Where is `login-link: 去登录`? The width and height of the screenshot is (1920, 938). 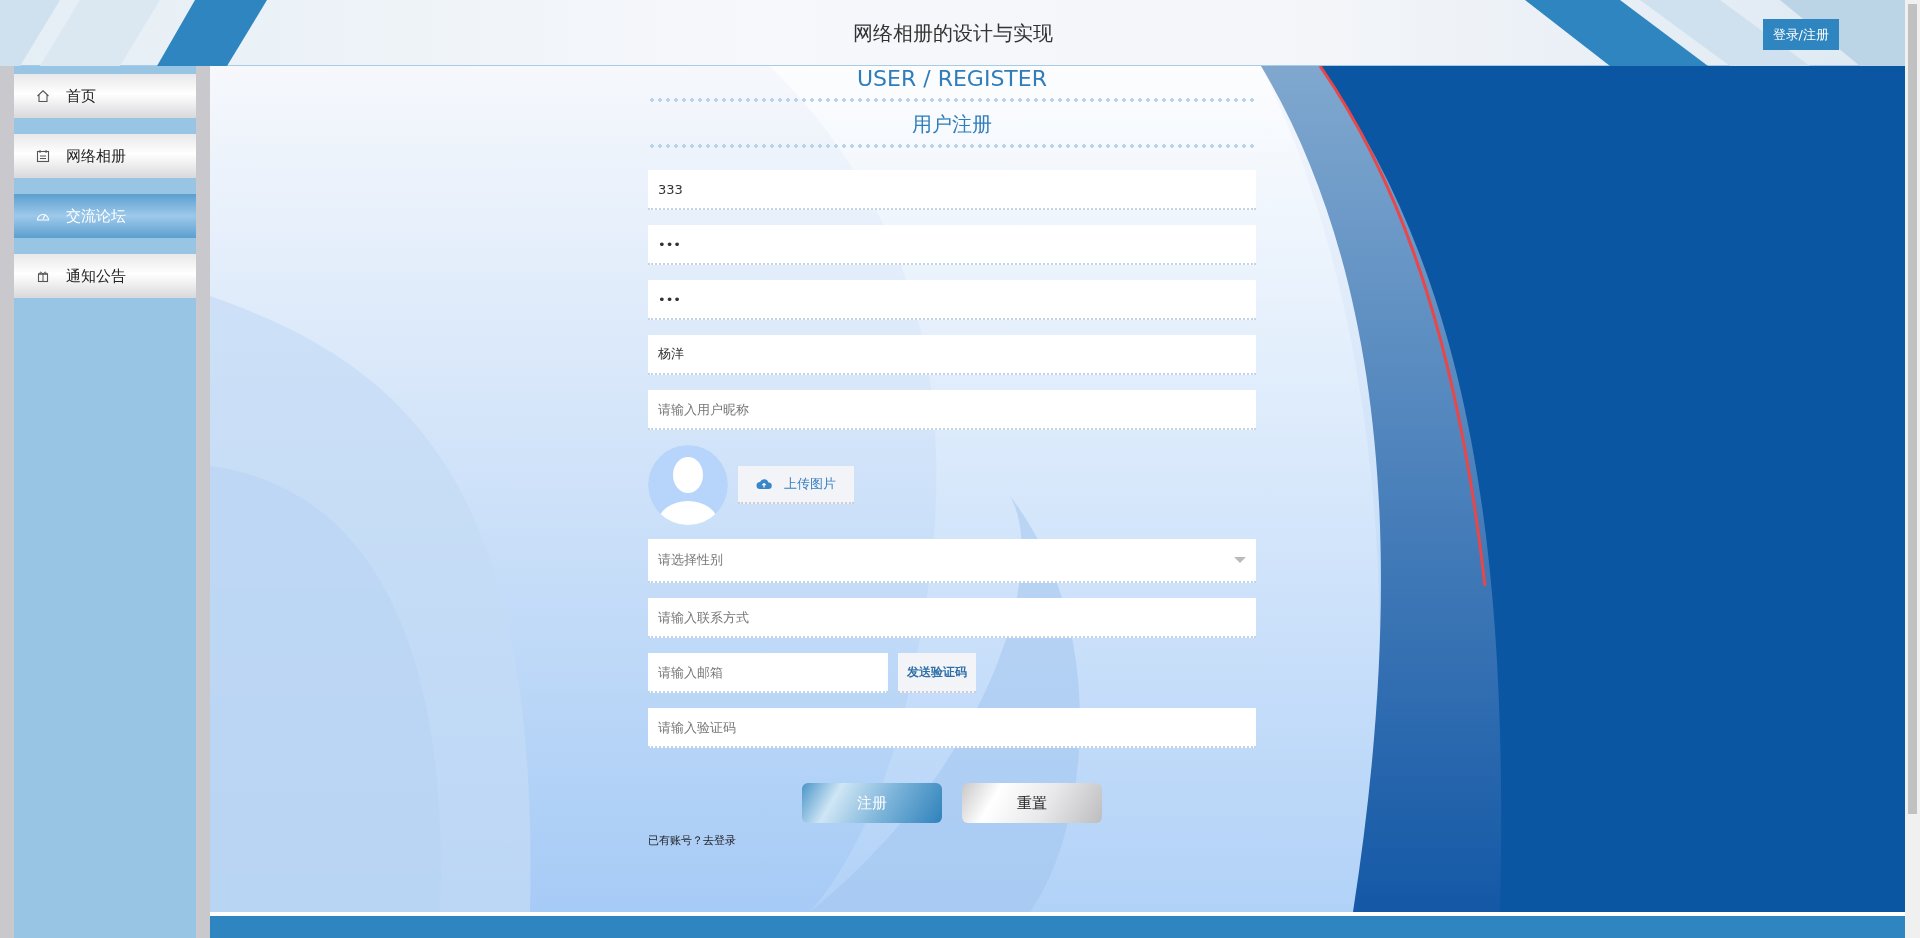 login-link: 去登录 is located at coordinates (719, 840).